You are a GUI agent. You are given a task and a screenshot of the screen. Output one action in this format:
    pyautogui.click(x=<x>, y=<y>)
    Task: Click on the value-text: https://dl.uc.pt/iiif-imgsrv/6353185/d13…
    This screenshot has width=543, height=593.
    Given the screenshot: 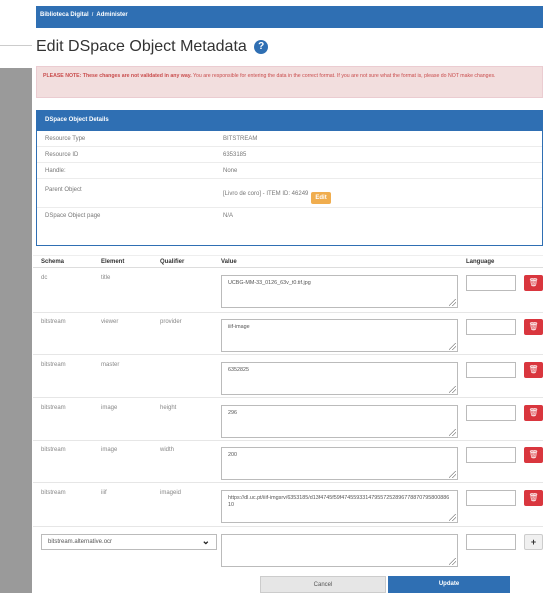 What is the action you would take?
    pyautogui.click(x=339, y=501)
    